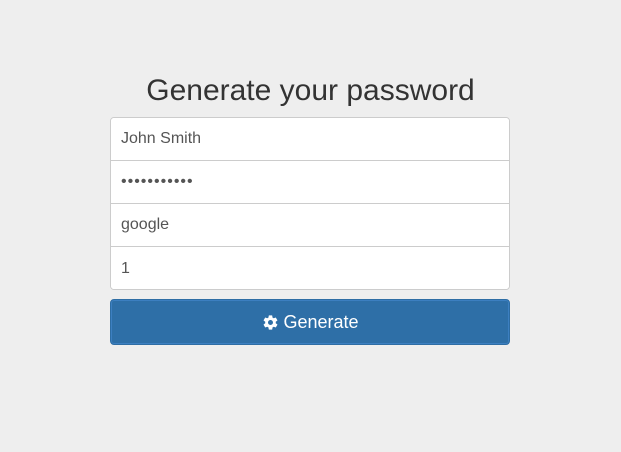 The height and width of the screenshot is (452, 621). I want to click on site-input, so click(310, 225).